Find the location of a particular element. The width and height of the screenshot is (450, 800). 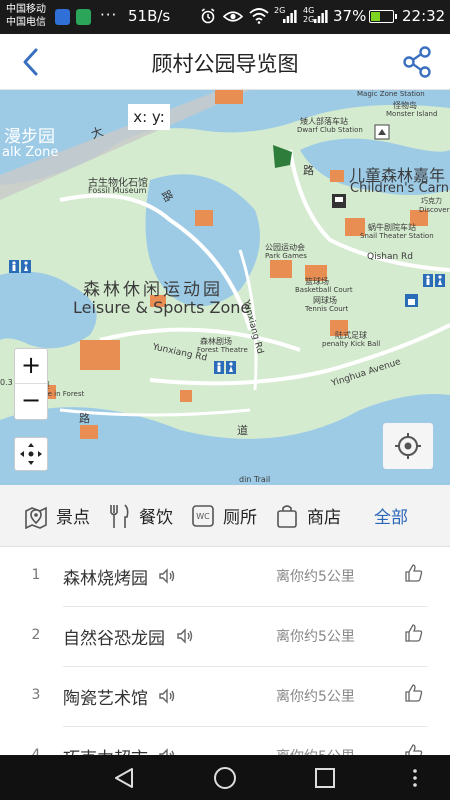

map-pin-icon is located at coordinates (36, 517).